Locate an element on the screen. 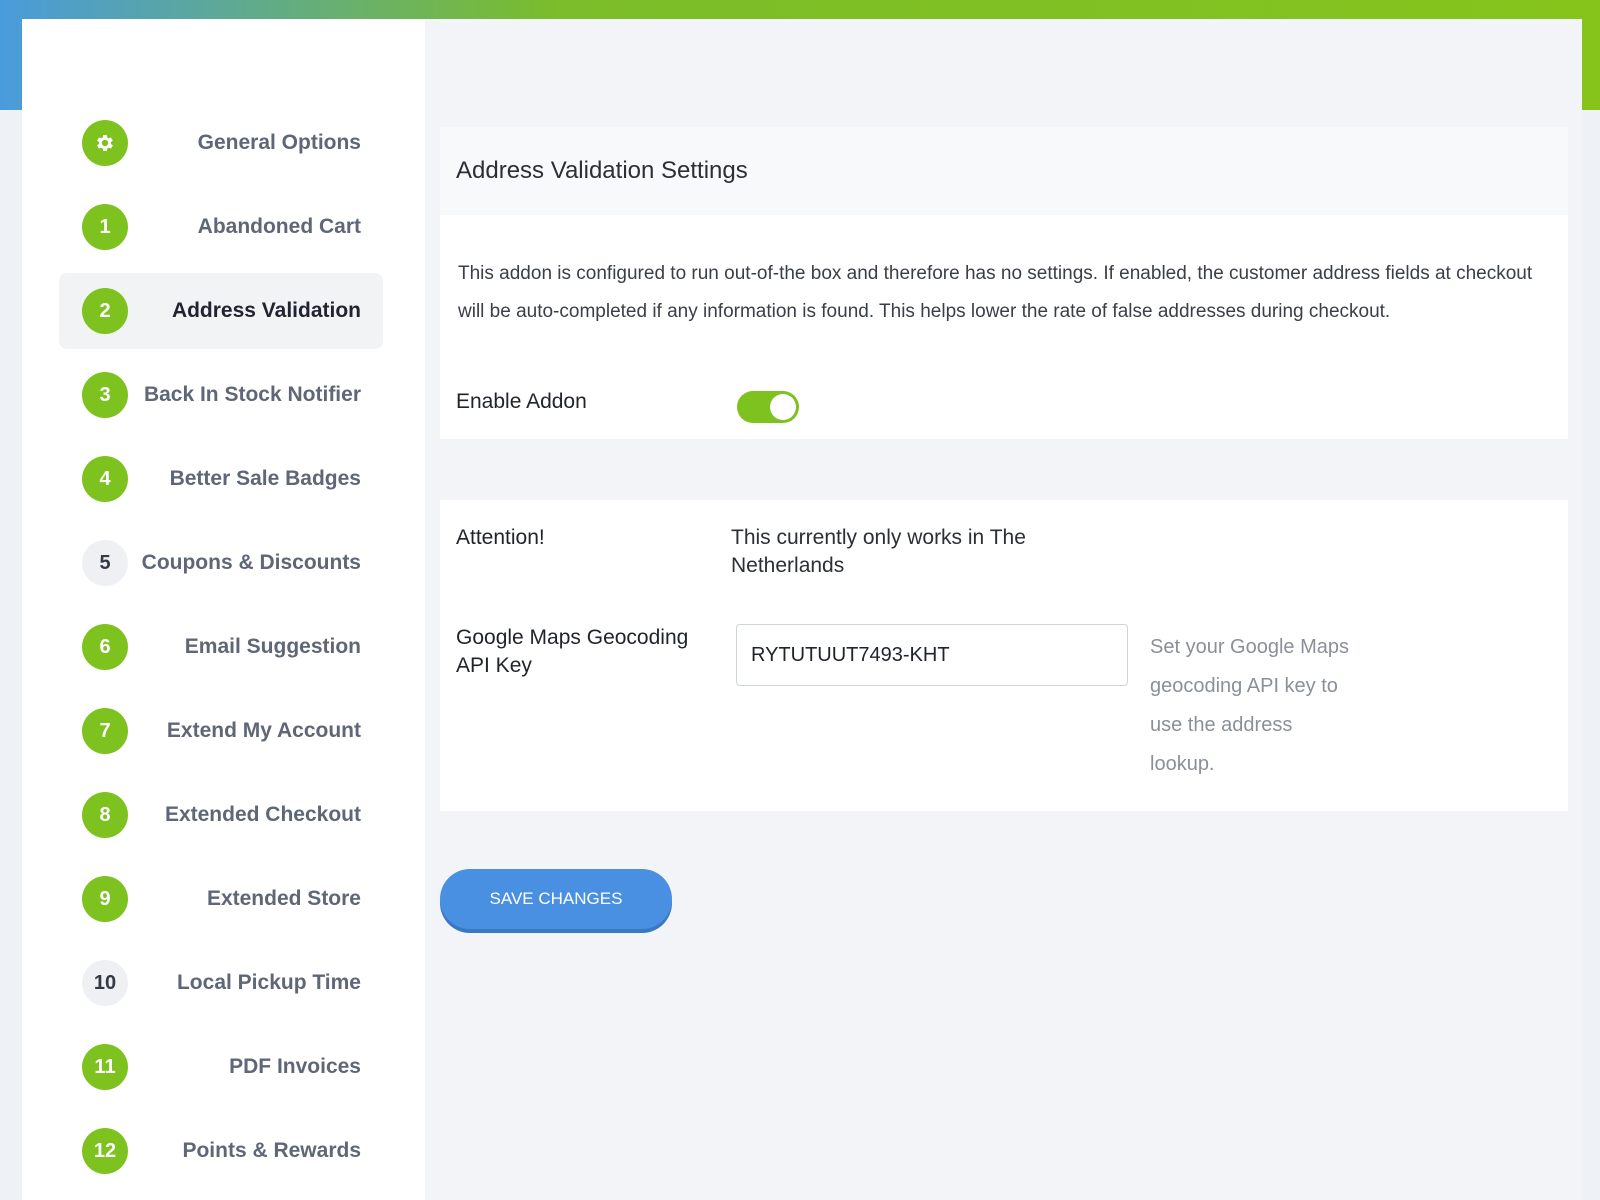 Image resolution: width=1600 pixels, height=1200 pixels. sidebar-item: 6 Email Suggestion is located at coordinates (221, 647).